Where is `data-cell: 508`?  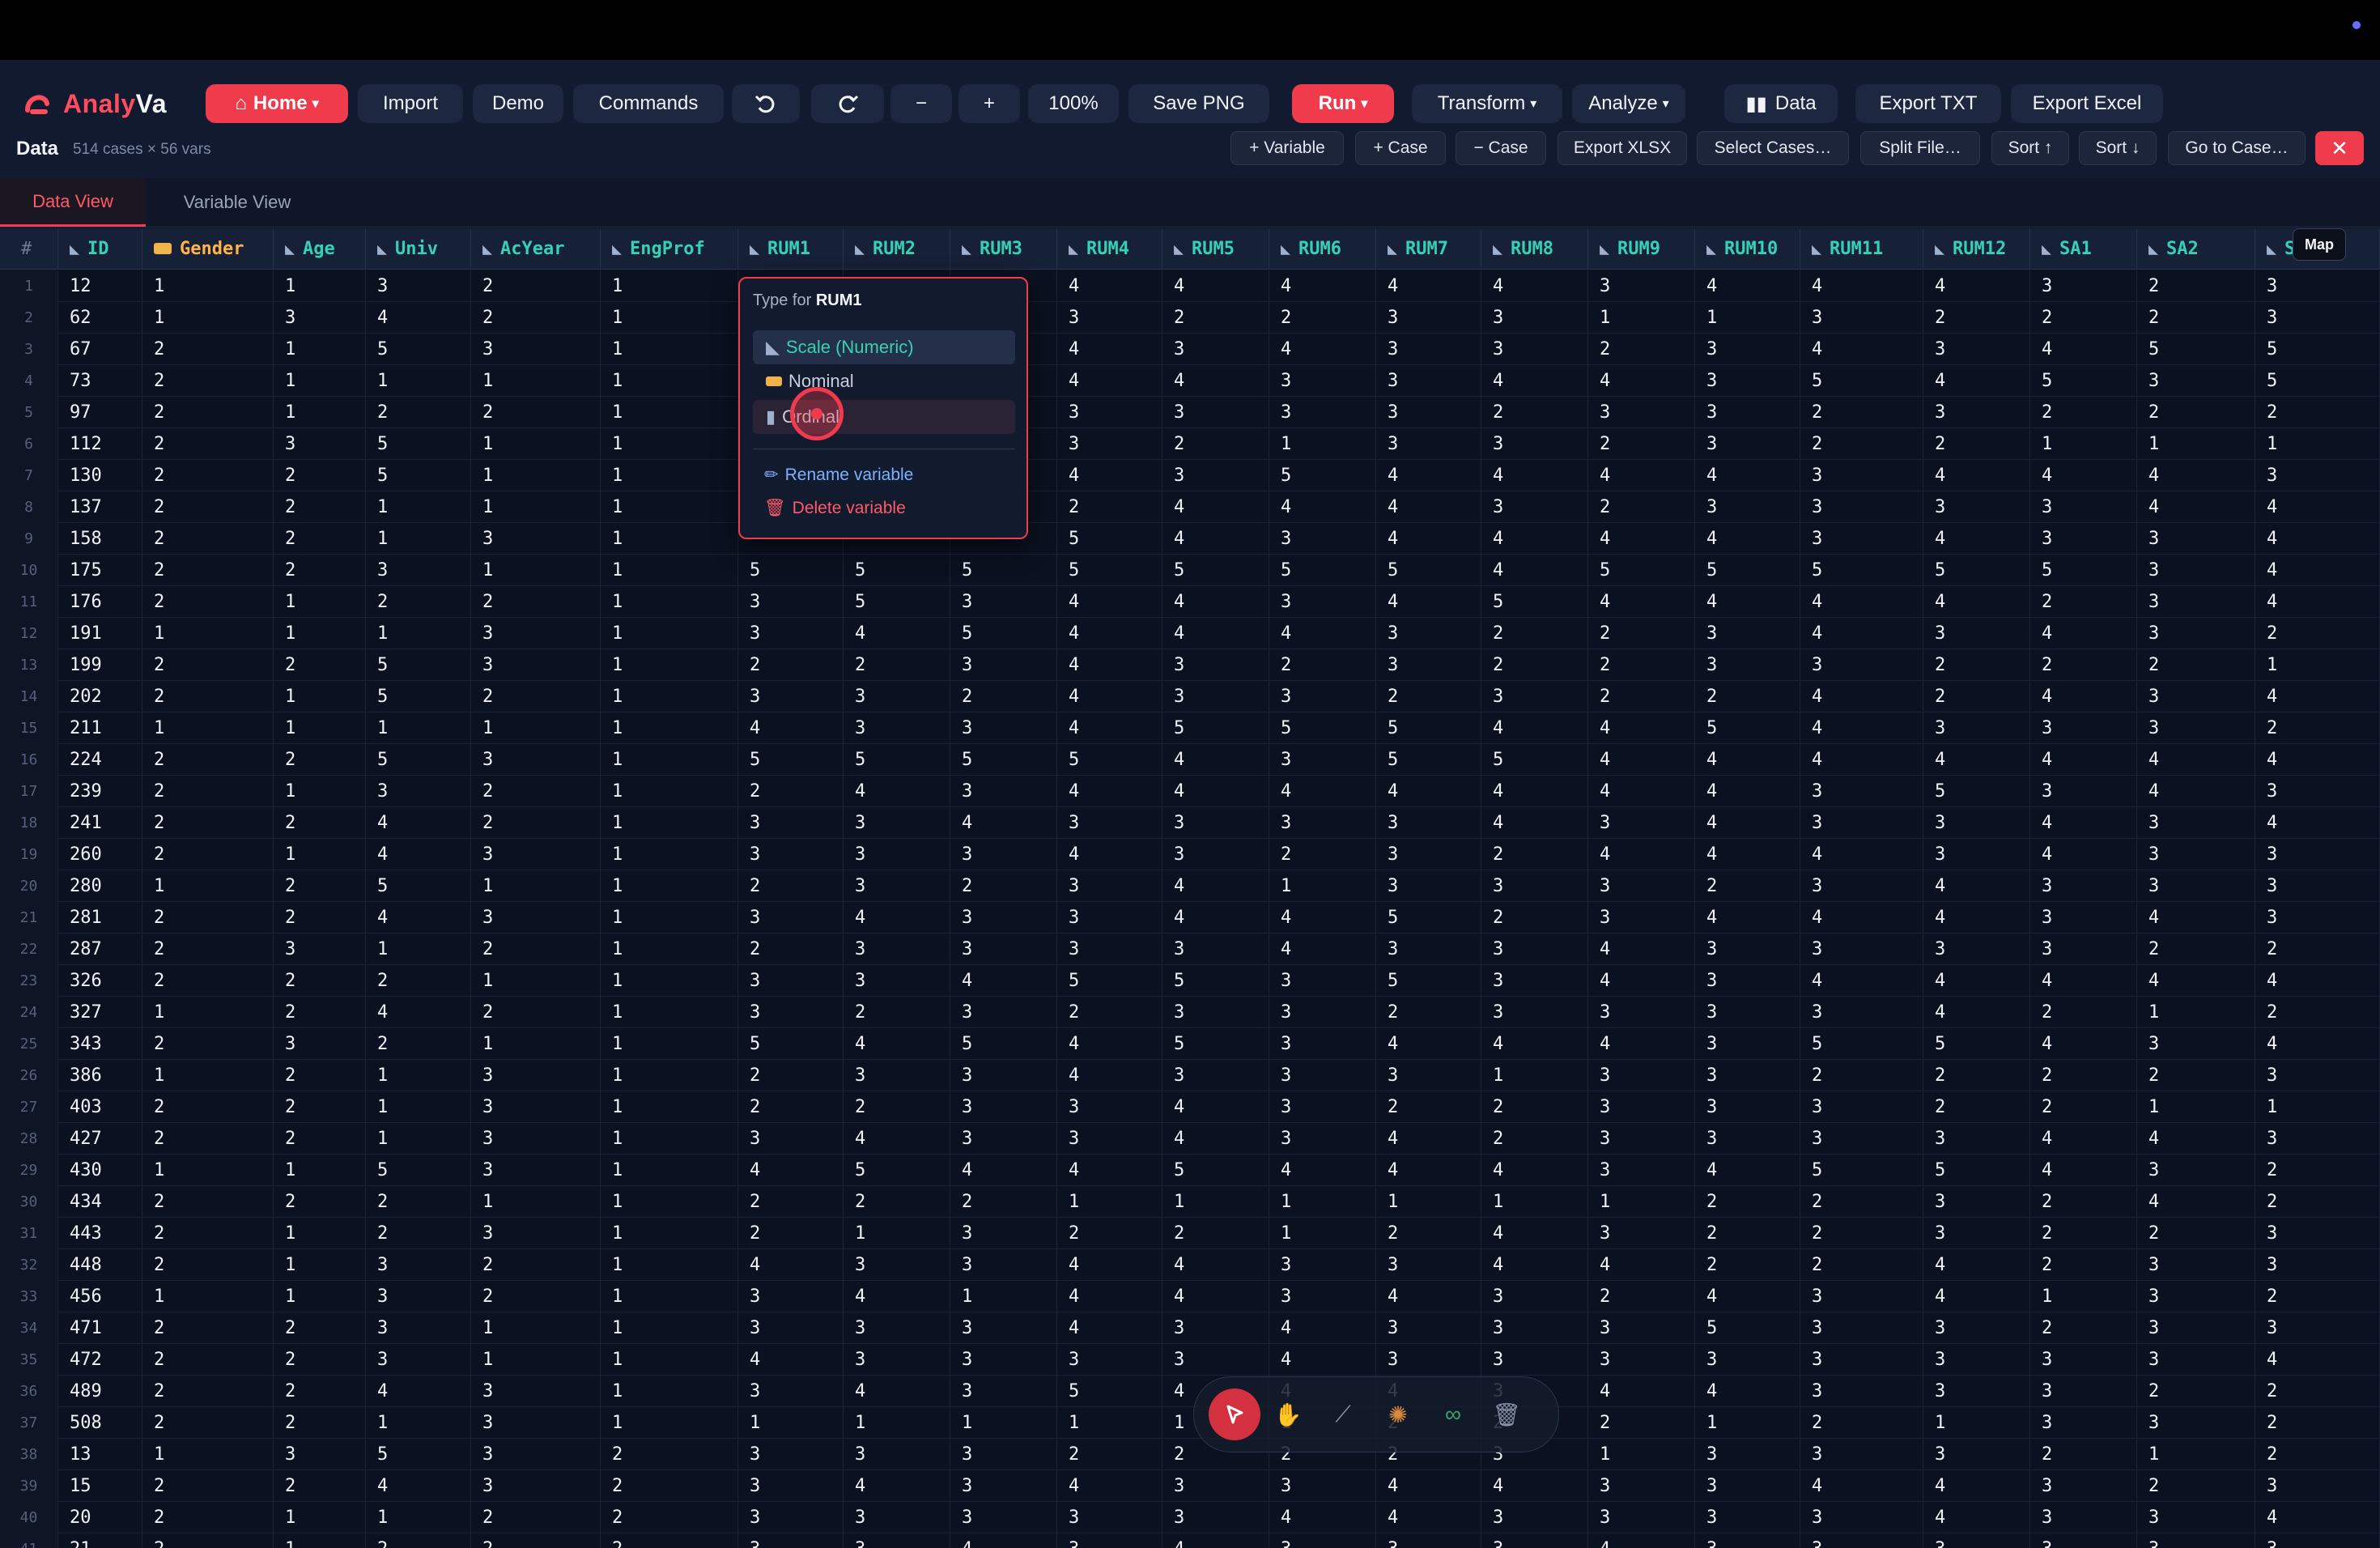 data-cell: 508 is located at coordinates (100, 1423).